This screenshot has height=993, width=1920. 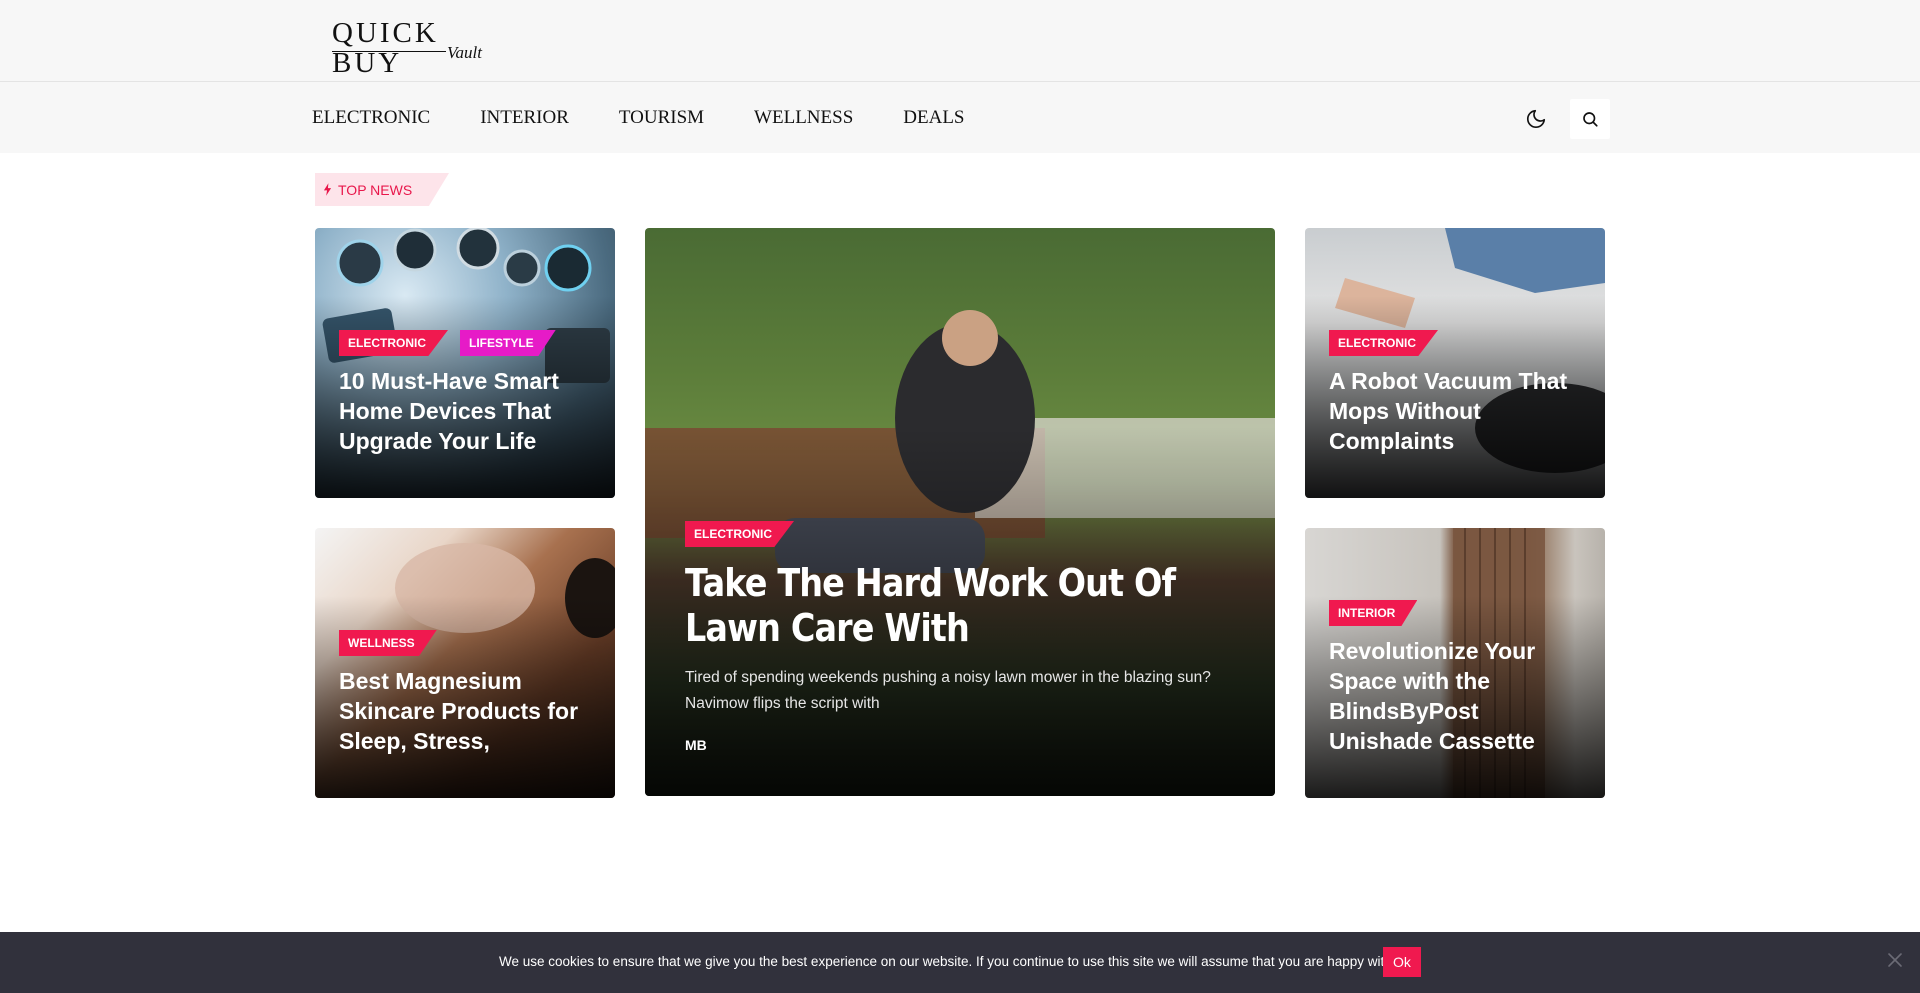 I want to click on dark-mode-toggle, so click(x=1536, y=119).